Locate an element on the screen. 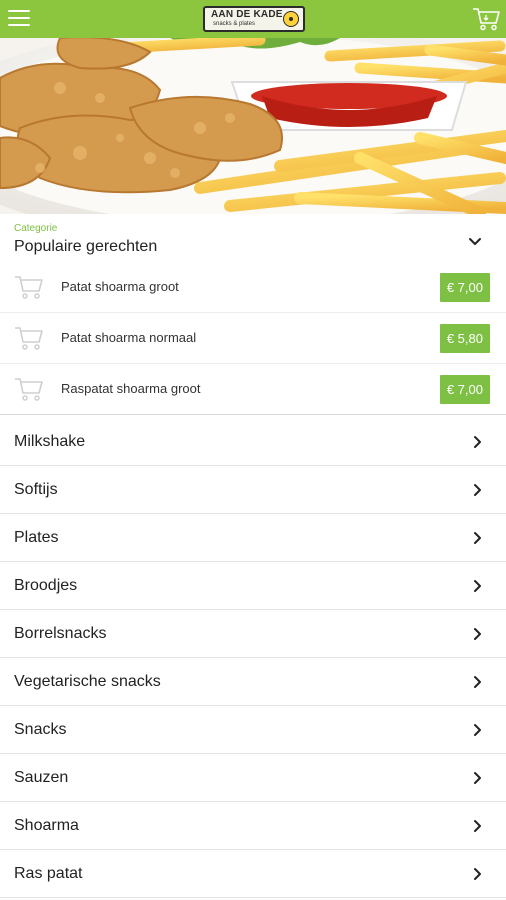 Image resolution: width=506 pixels, height=900 pixels. logo-mark-icon is located at coordinates (291, 19).